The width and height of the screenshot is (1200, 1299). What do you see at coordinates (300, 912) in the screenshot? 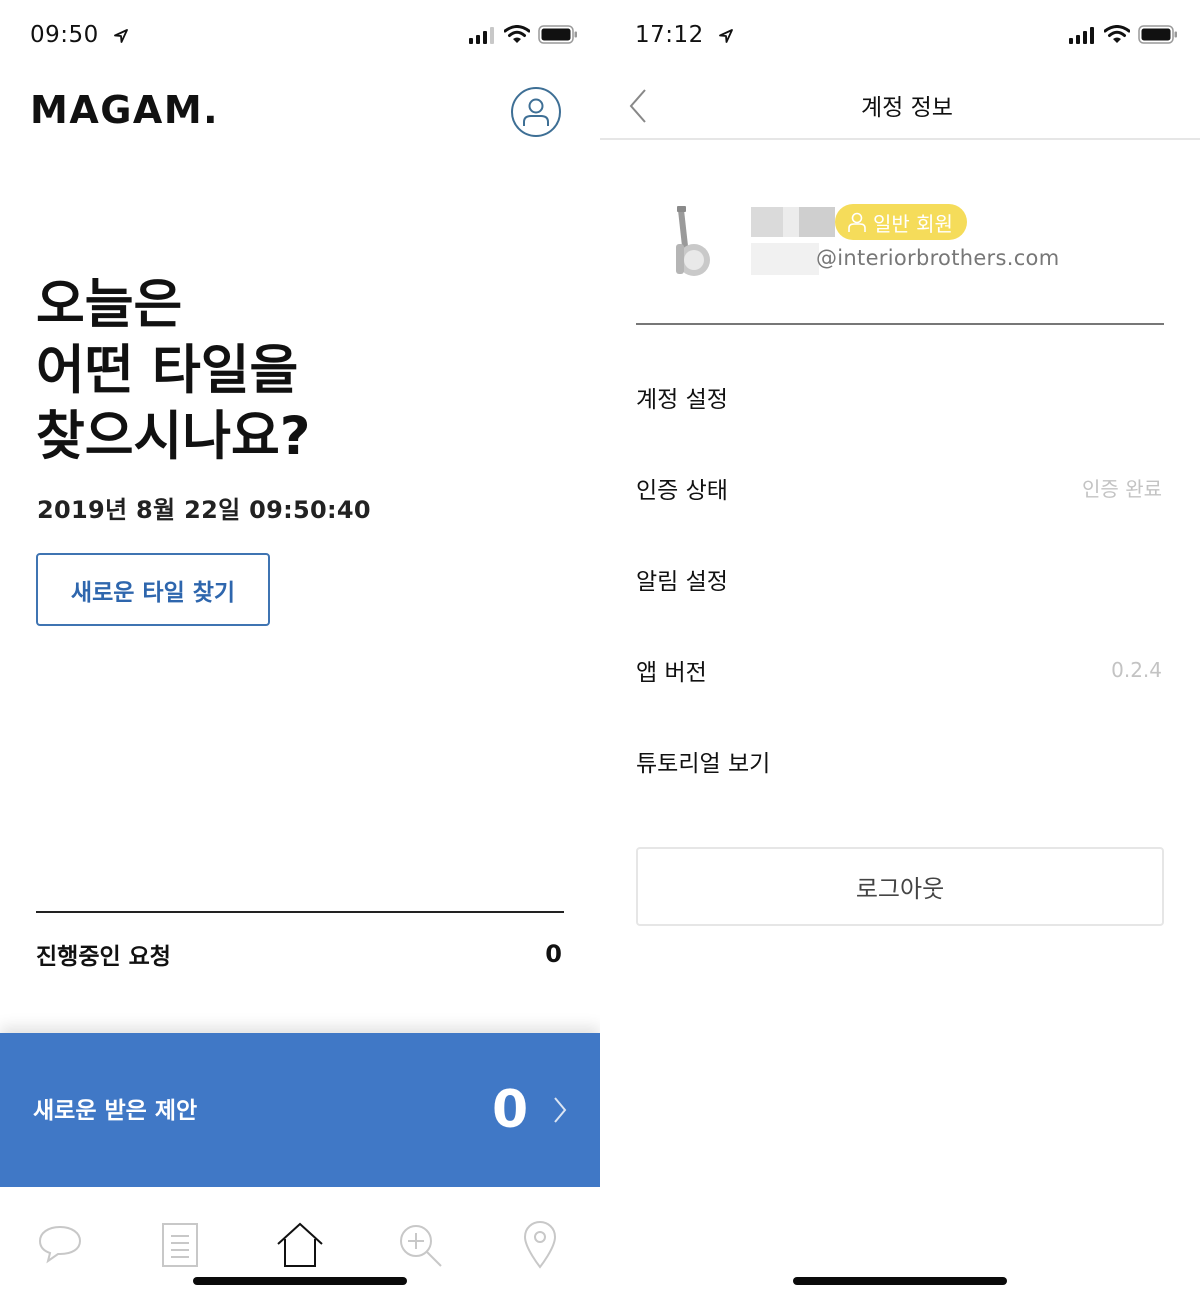
I see `divider` at bounding box center [300, 912].